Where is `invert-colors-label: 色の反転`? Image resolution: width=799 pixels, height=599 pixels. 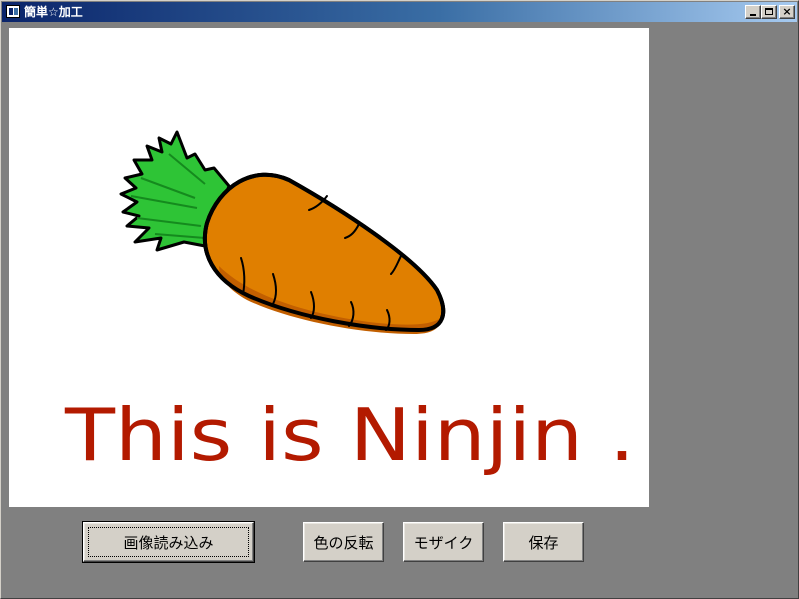 invert-colors-label: 色の反転 is located at coordinates (343, 542).